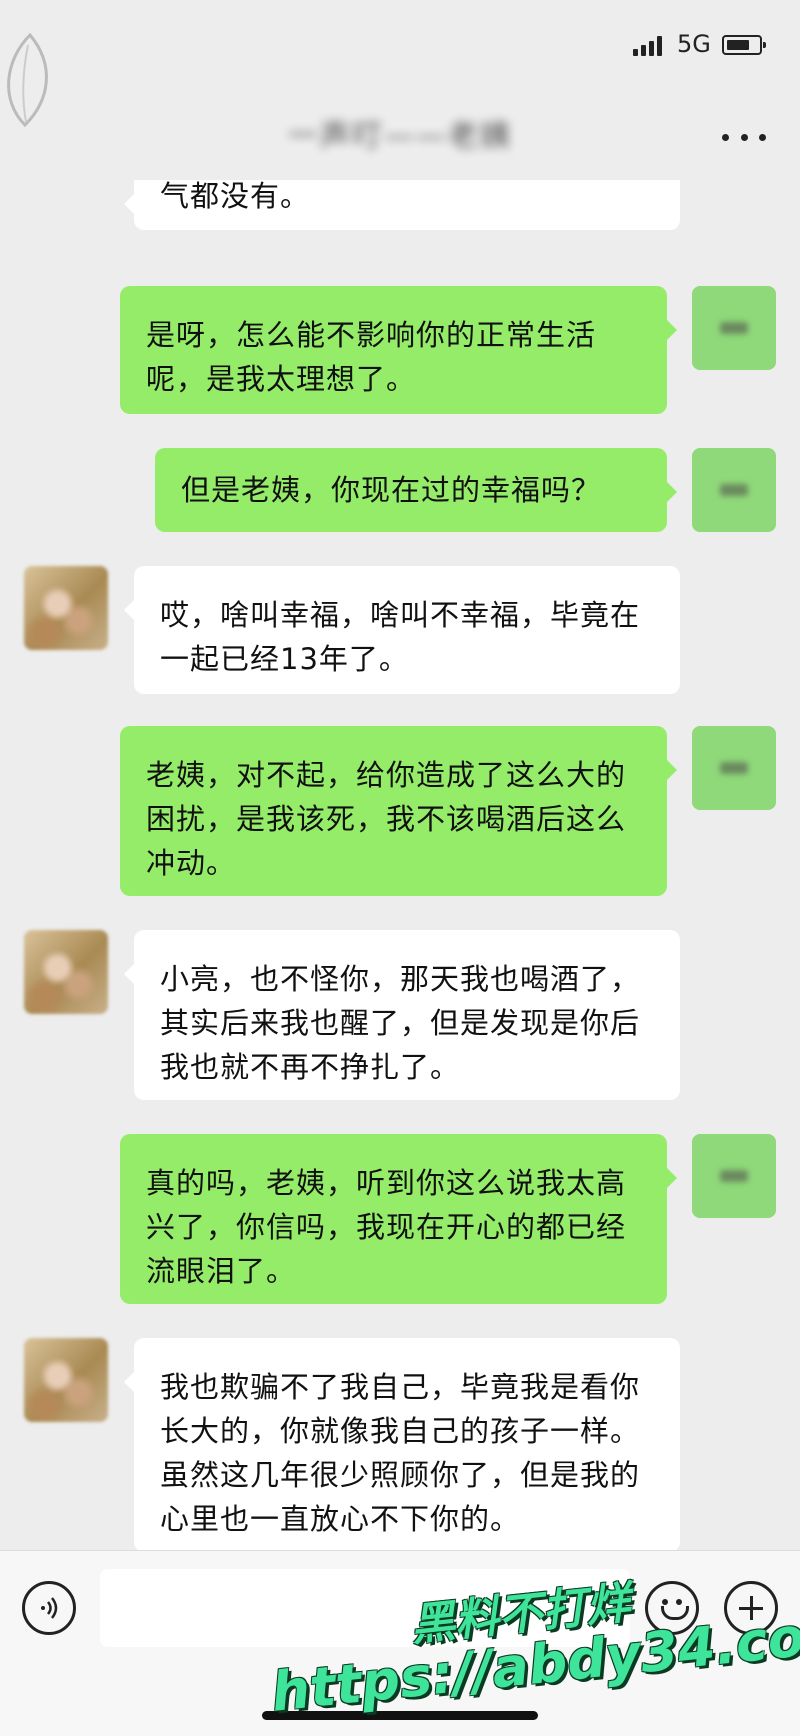 This screenshot has width=800, height=1736. Describe the element at coordinates (651, 46) in the screenshot. I see `signal-icon` at that location.